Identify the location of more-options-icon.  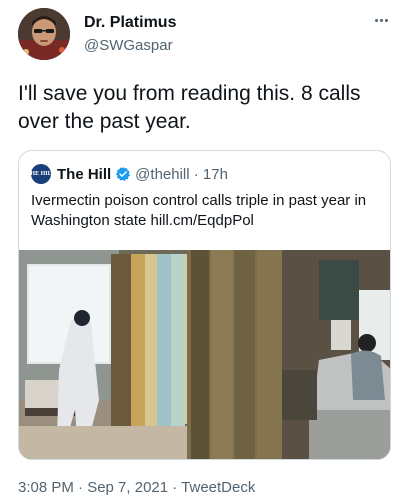
(381, 20).